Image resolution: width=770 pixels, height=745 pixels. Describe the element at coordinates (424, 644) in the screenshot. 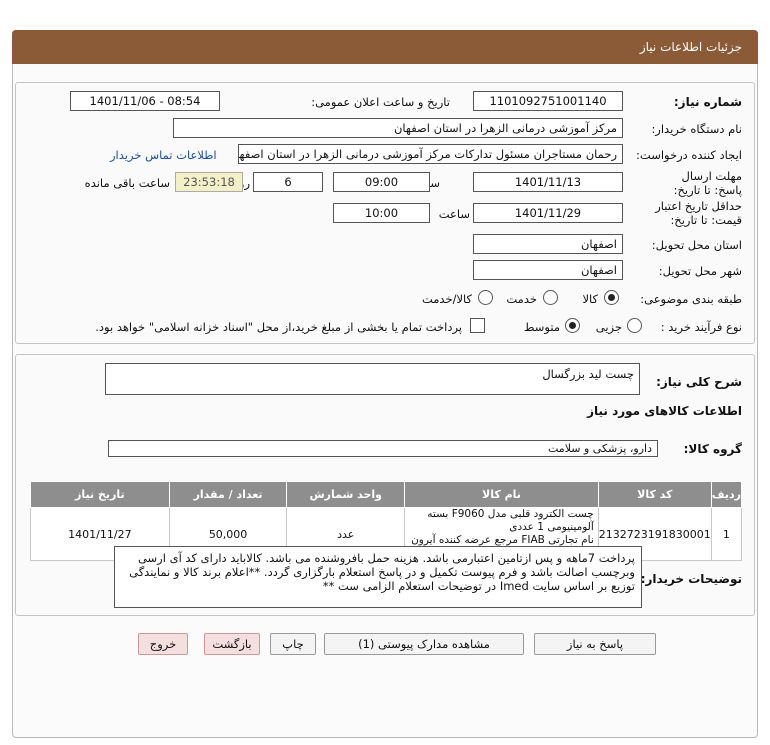

I see `attachments-button: مشاهده مدارک پیوستی (1)` at that location.